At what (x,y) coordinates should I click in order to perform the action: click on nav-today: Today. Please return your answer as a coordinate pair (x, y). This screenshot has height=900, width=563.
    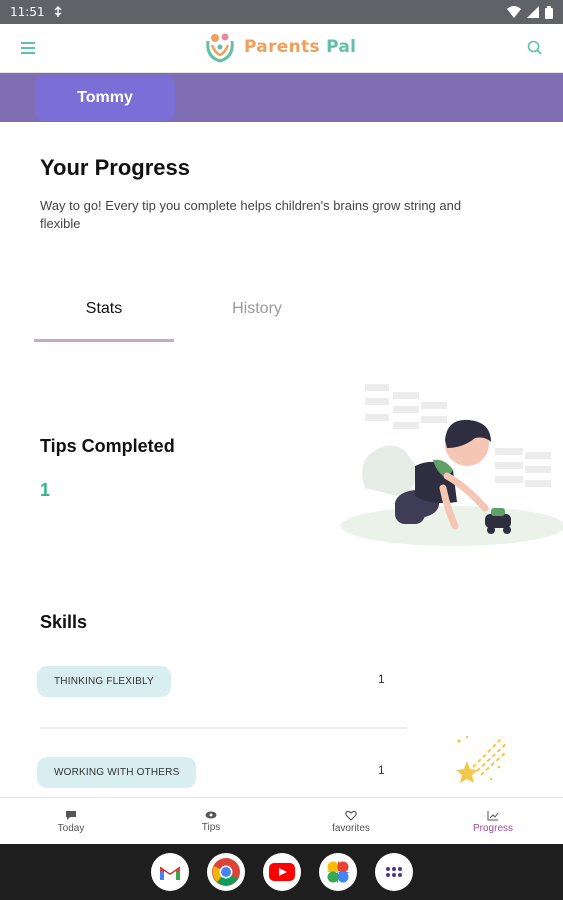
    Looking at the image, I should click on (71, 821).